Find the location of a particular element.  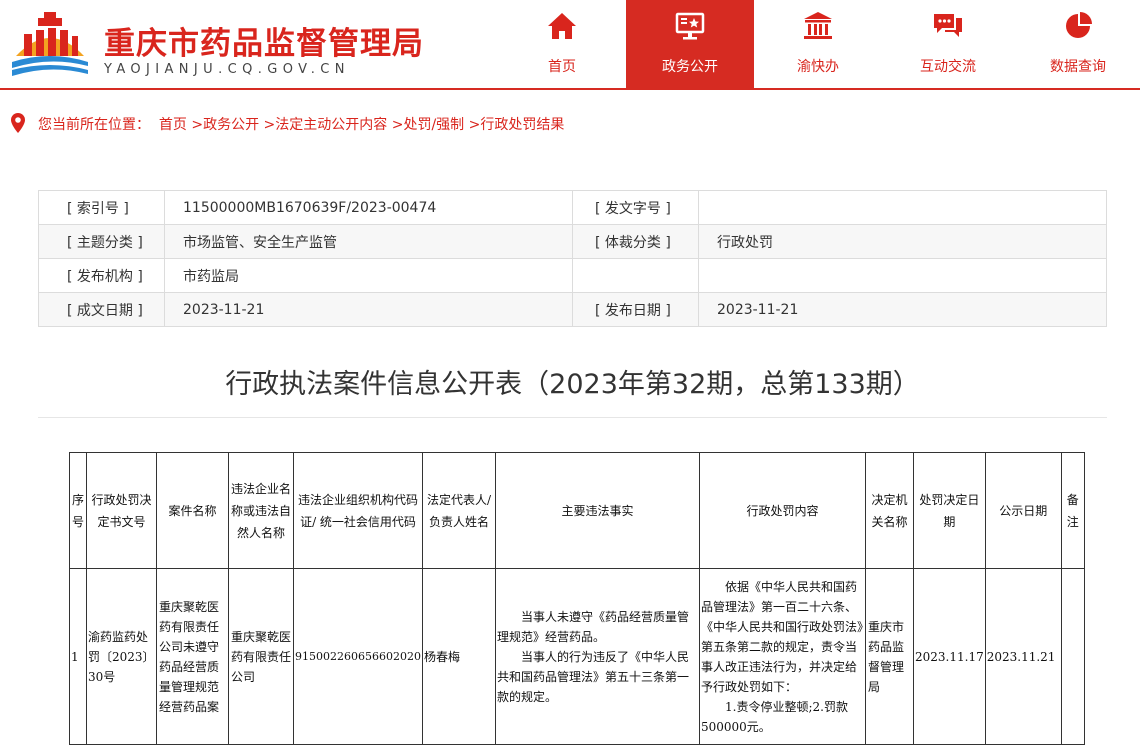

location-pin-icon is located at coordinates (18, 123).